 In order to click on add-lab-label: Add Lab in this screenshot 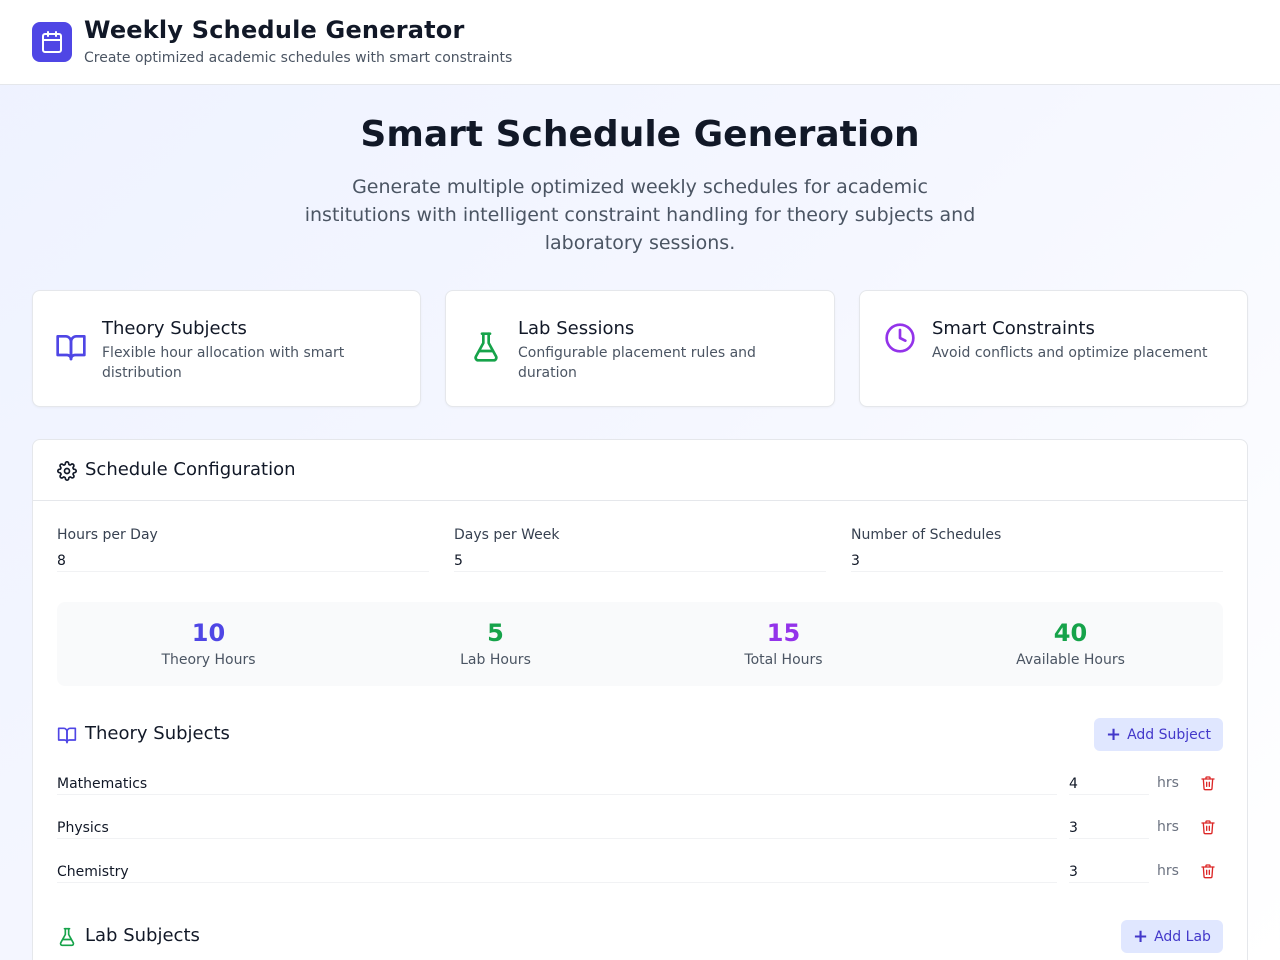, I will do `click(1182, 936)`.